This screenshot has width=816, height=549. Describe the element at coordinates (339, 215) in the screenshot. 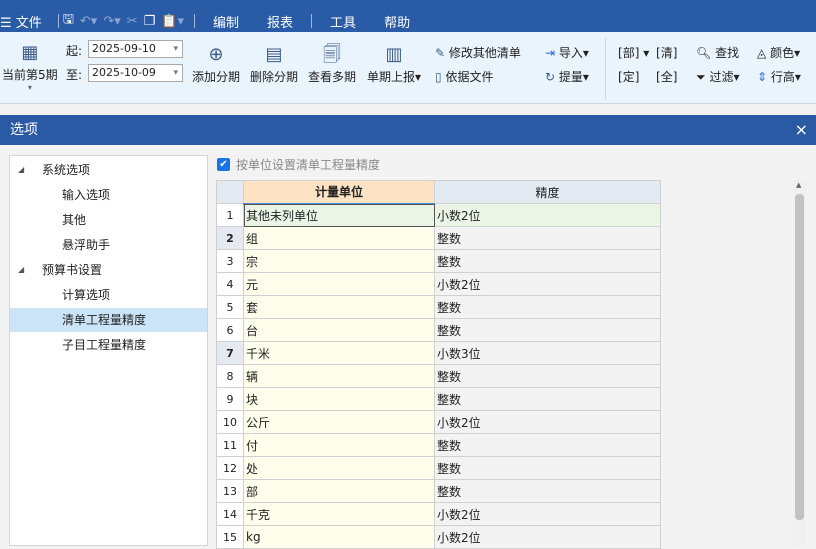

I see `unit-cell: 其他未列单位` at that location.